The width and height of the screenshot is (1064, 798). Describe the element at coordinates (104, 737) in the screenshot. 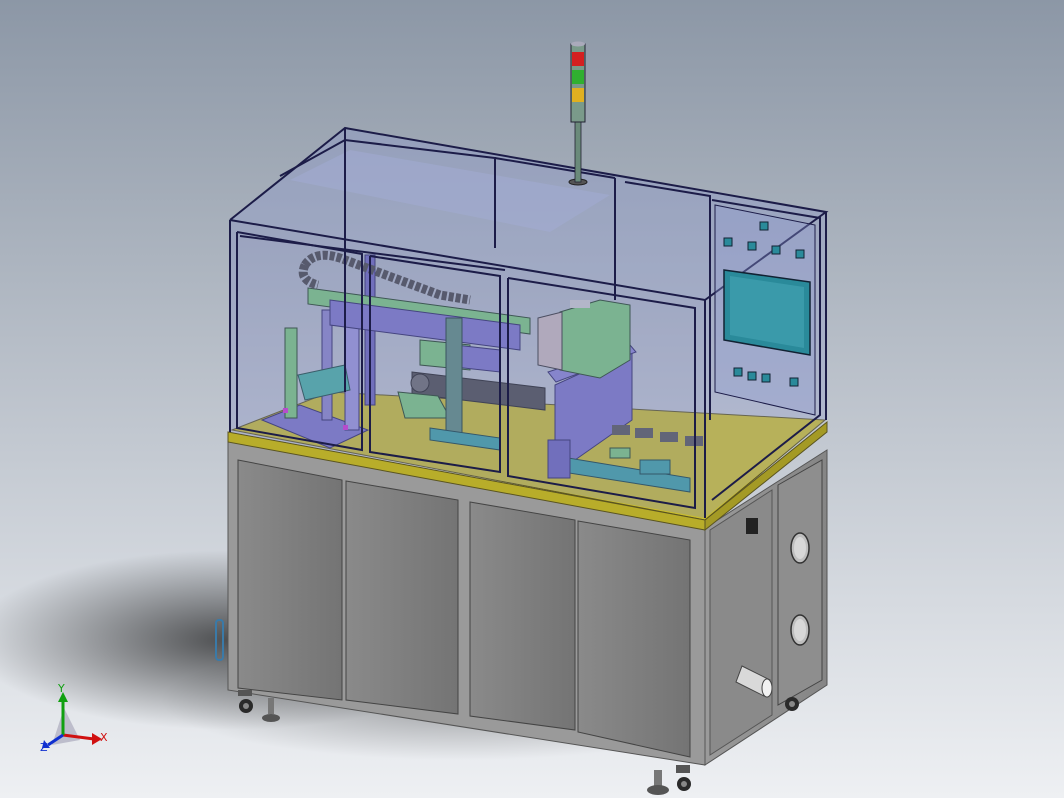

I see `triad-x-label: X` at that location.